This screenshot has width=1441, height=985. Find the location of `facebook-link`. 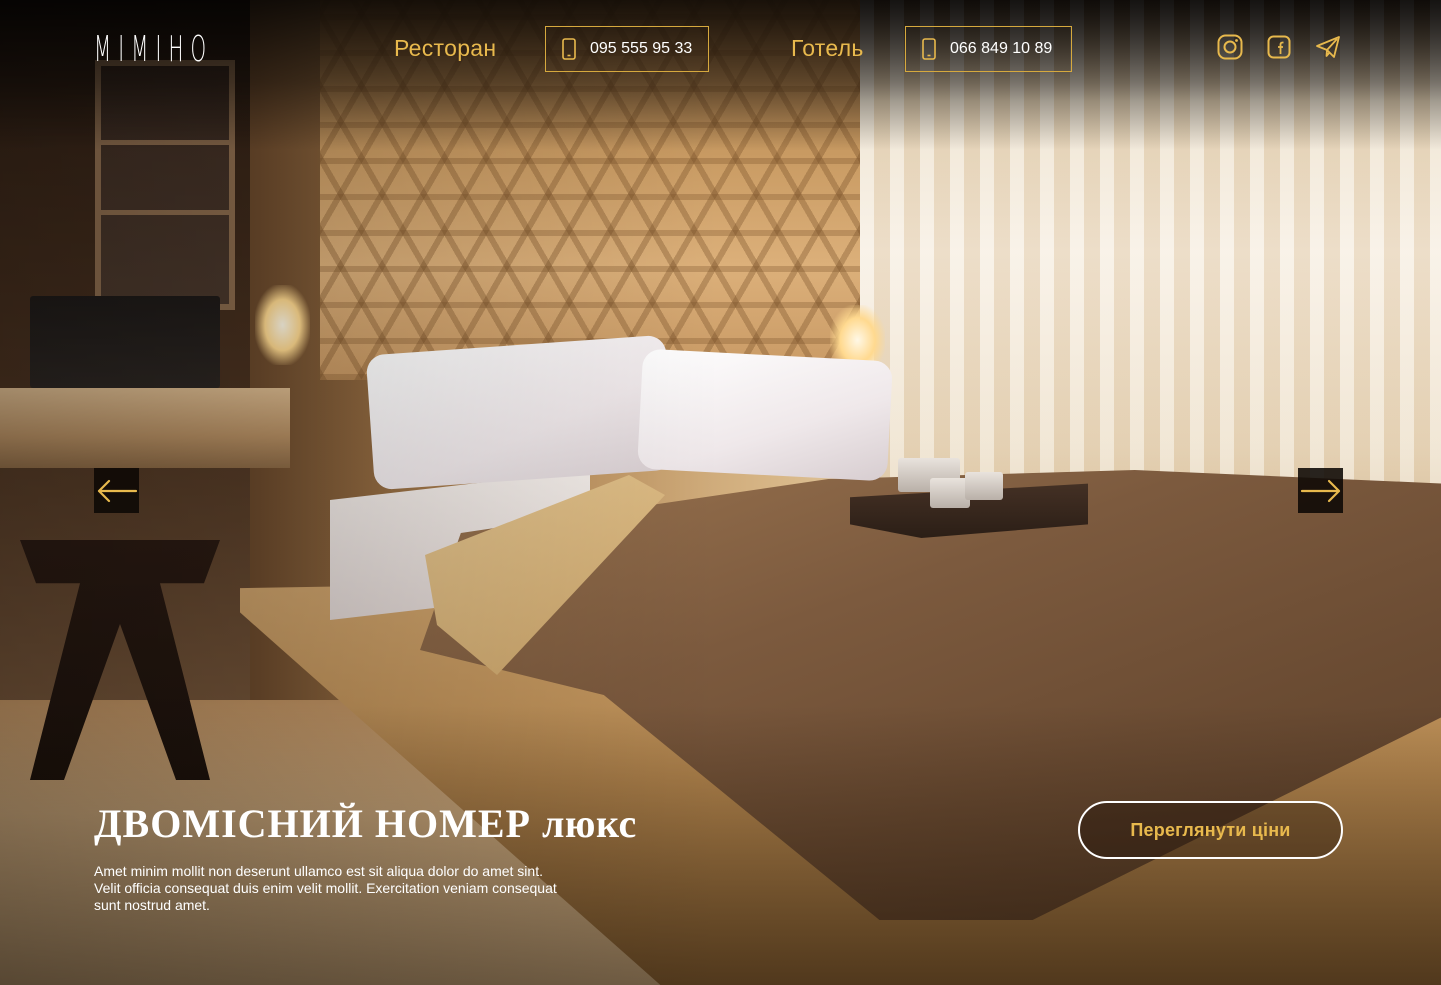

facebook-link is located at coordinates (1279, 47).